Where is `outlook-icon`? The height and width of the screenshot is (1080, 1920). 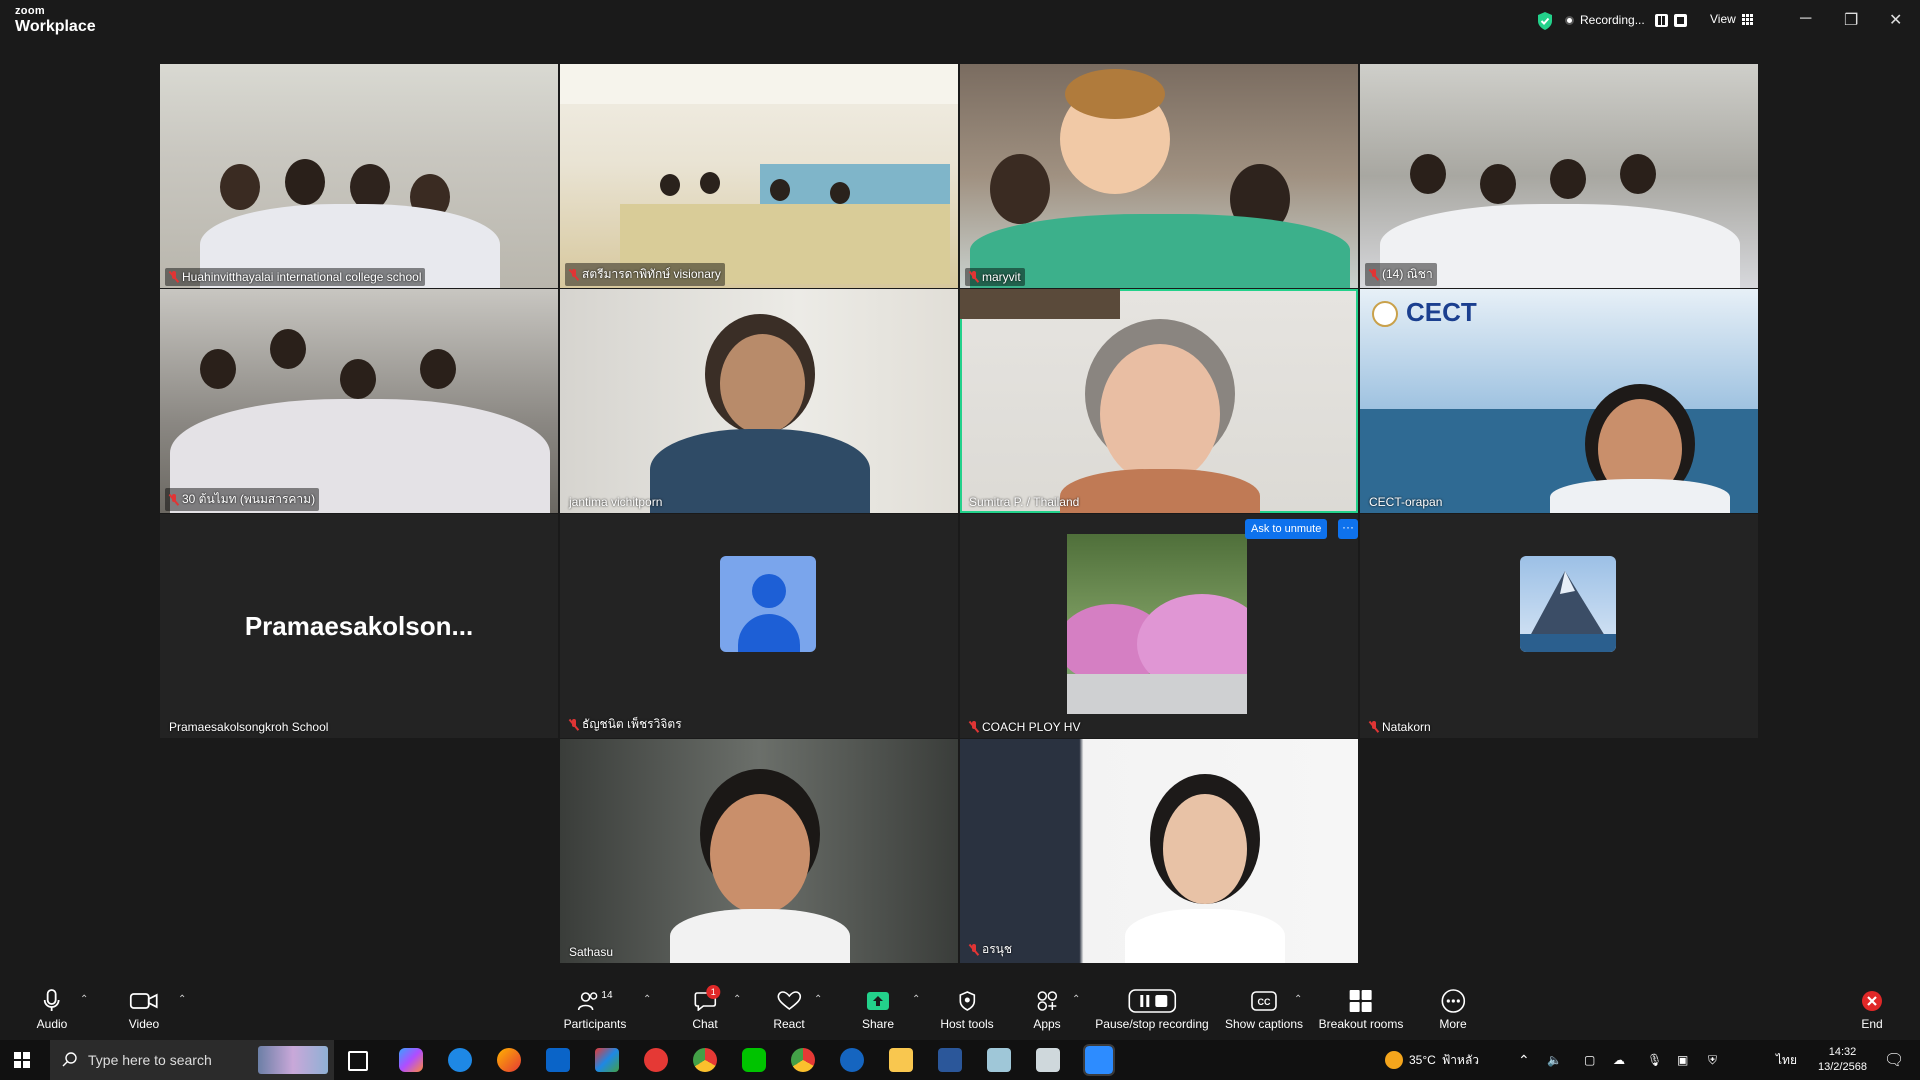
outlook-icon is located at coordinates (558, 1060).